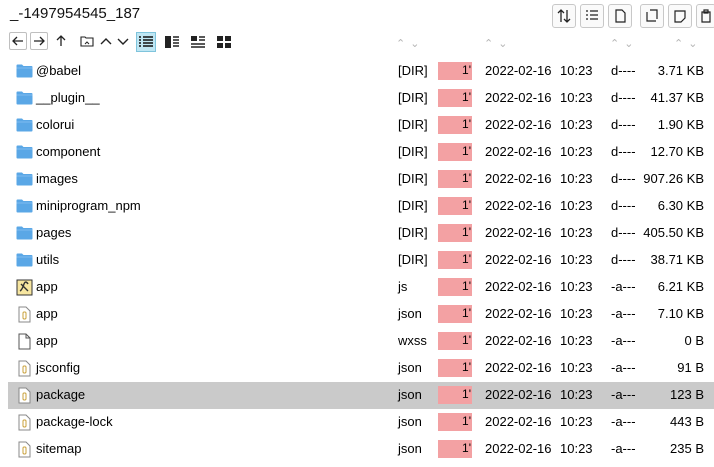 This screenshot has width=714, height=467. What do you see at coordinates (624, 43) in the screenshot?
I see `sort-indicator-attr: ⌃⌄` at bounding box center [624, 43].